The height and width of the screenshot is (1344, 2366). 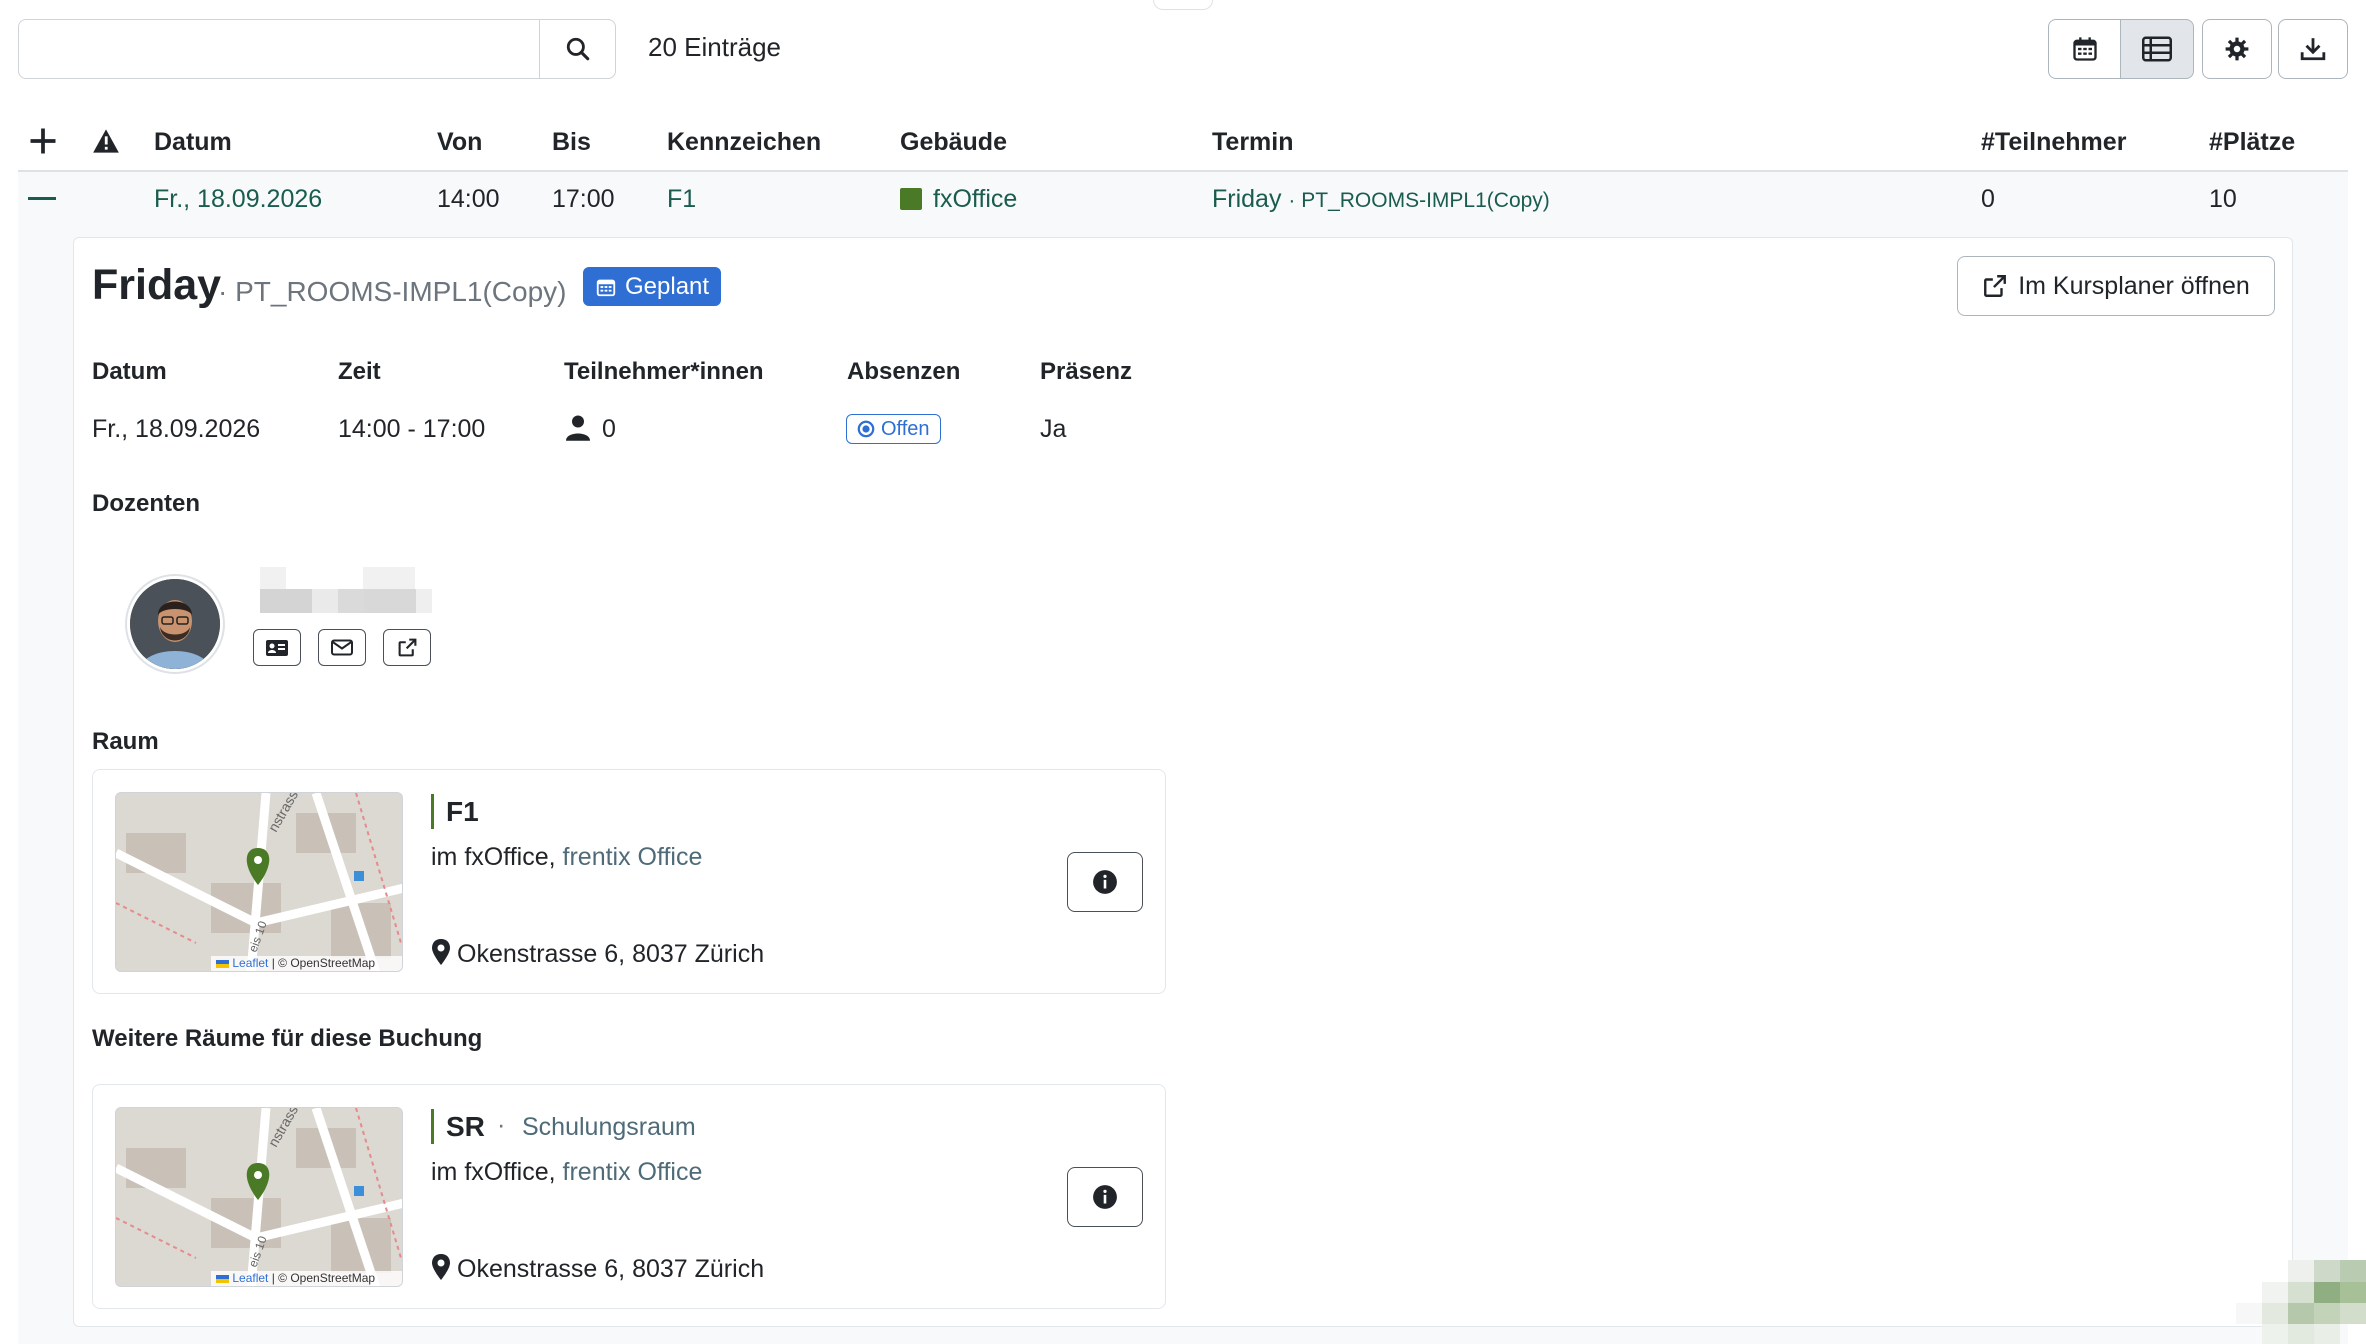 I want to click on more-room-info-button, so click(x=1105, y=1197).